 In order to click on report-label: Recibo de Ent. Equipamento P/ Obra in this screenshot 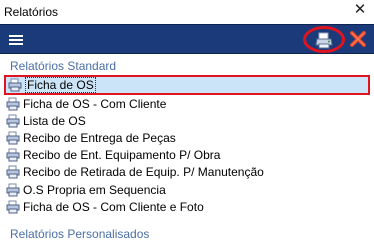, I will do `click(122, 155)`.